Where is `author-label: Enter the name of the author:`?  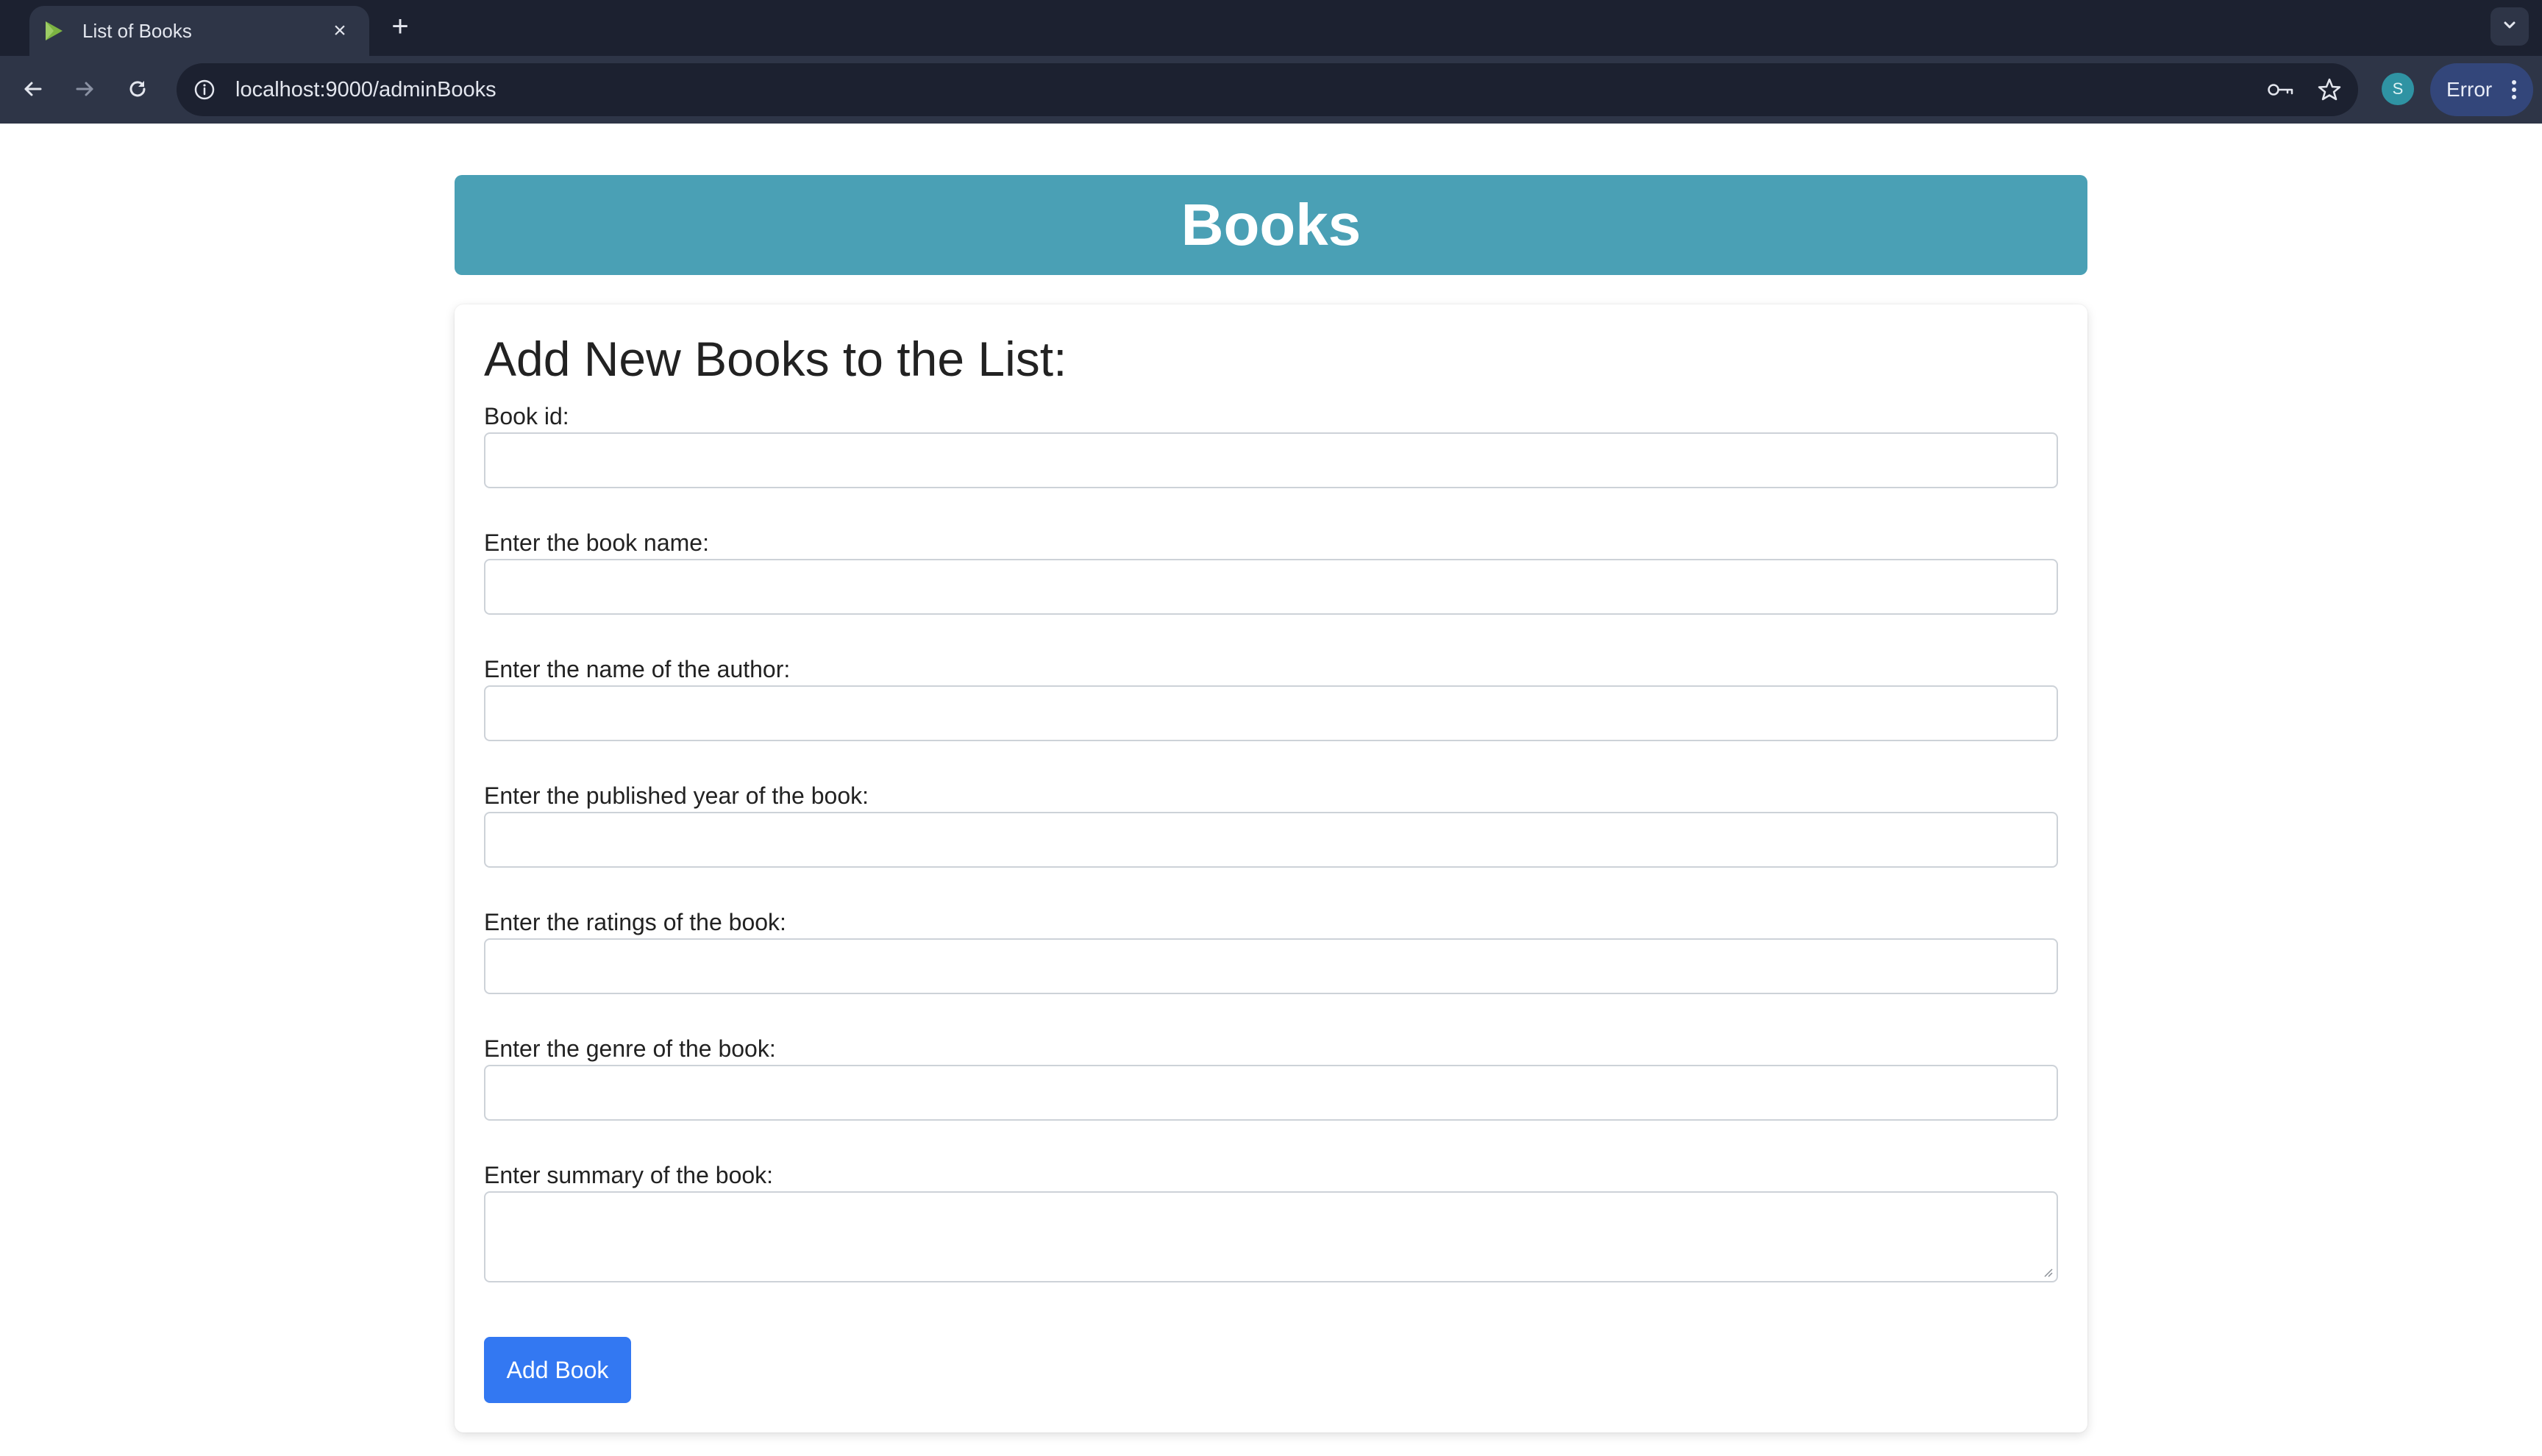
author-label: Enter the name of the author: is located at coordinates (637, 669).